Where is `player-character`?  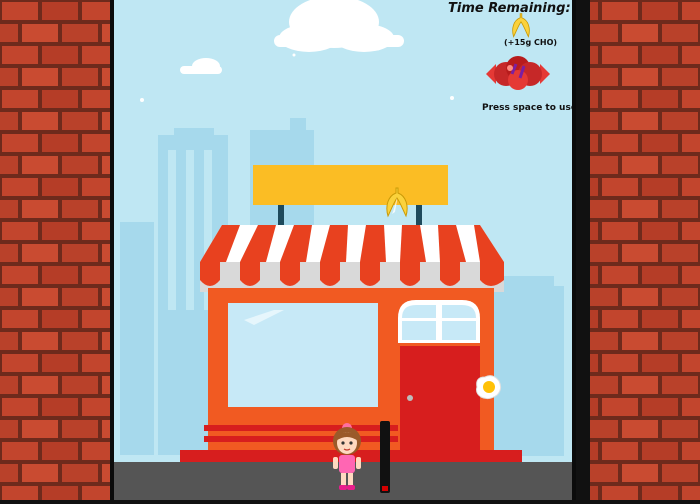
player-character is located at coordinates (347, 457).